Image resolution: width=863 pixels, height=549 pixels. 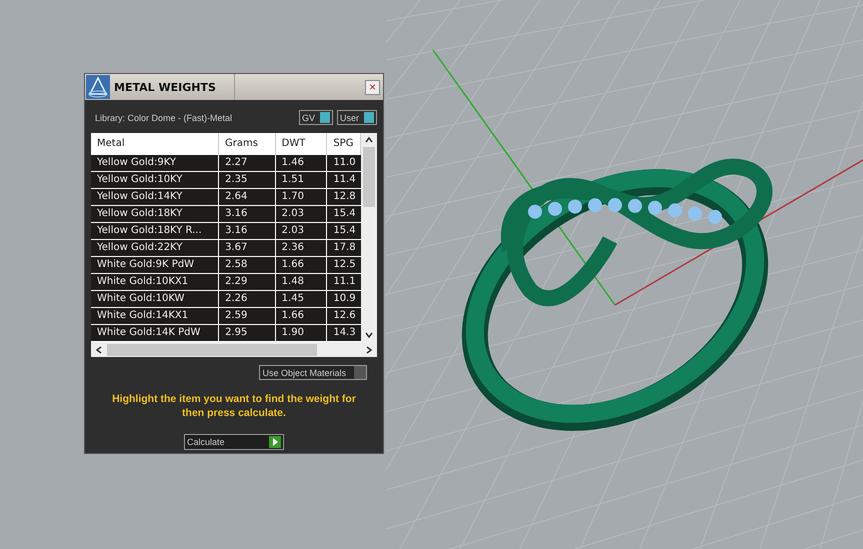 I want to click on table-cell: 1.45, so click(x=302, y=299).